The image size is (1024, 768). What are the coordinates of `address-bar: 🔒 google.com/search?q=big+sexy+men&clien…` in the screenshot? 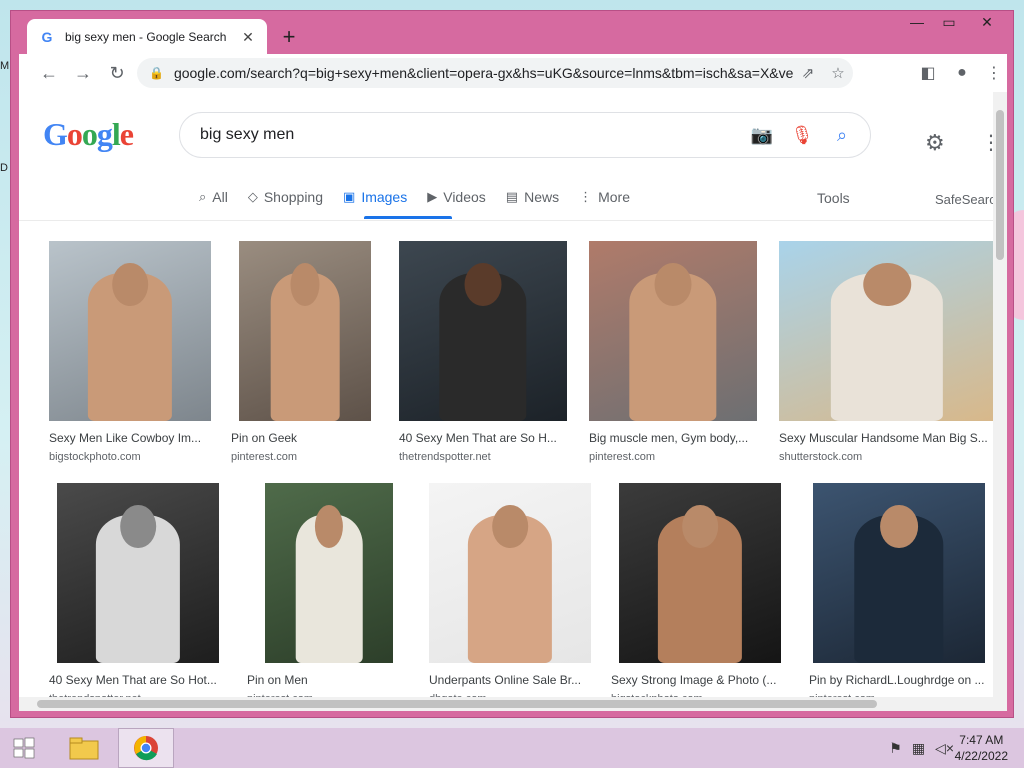 It's located at (495, 73).